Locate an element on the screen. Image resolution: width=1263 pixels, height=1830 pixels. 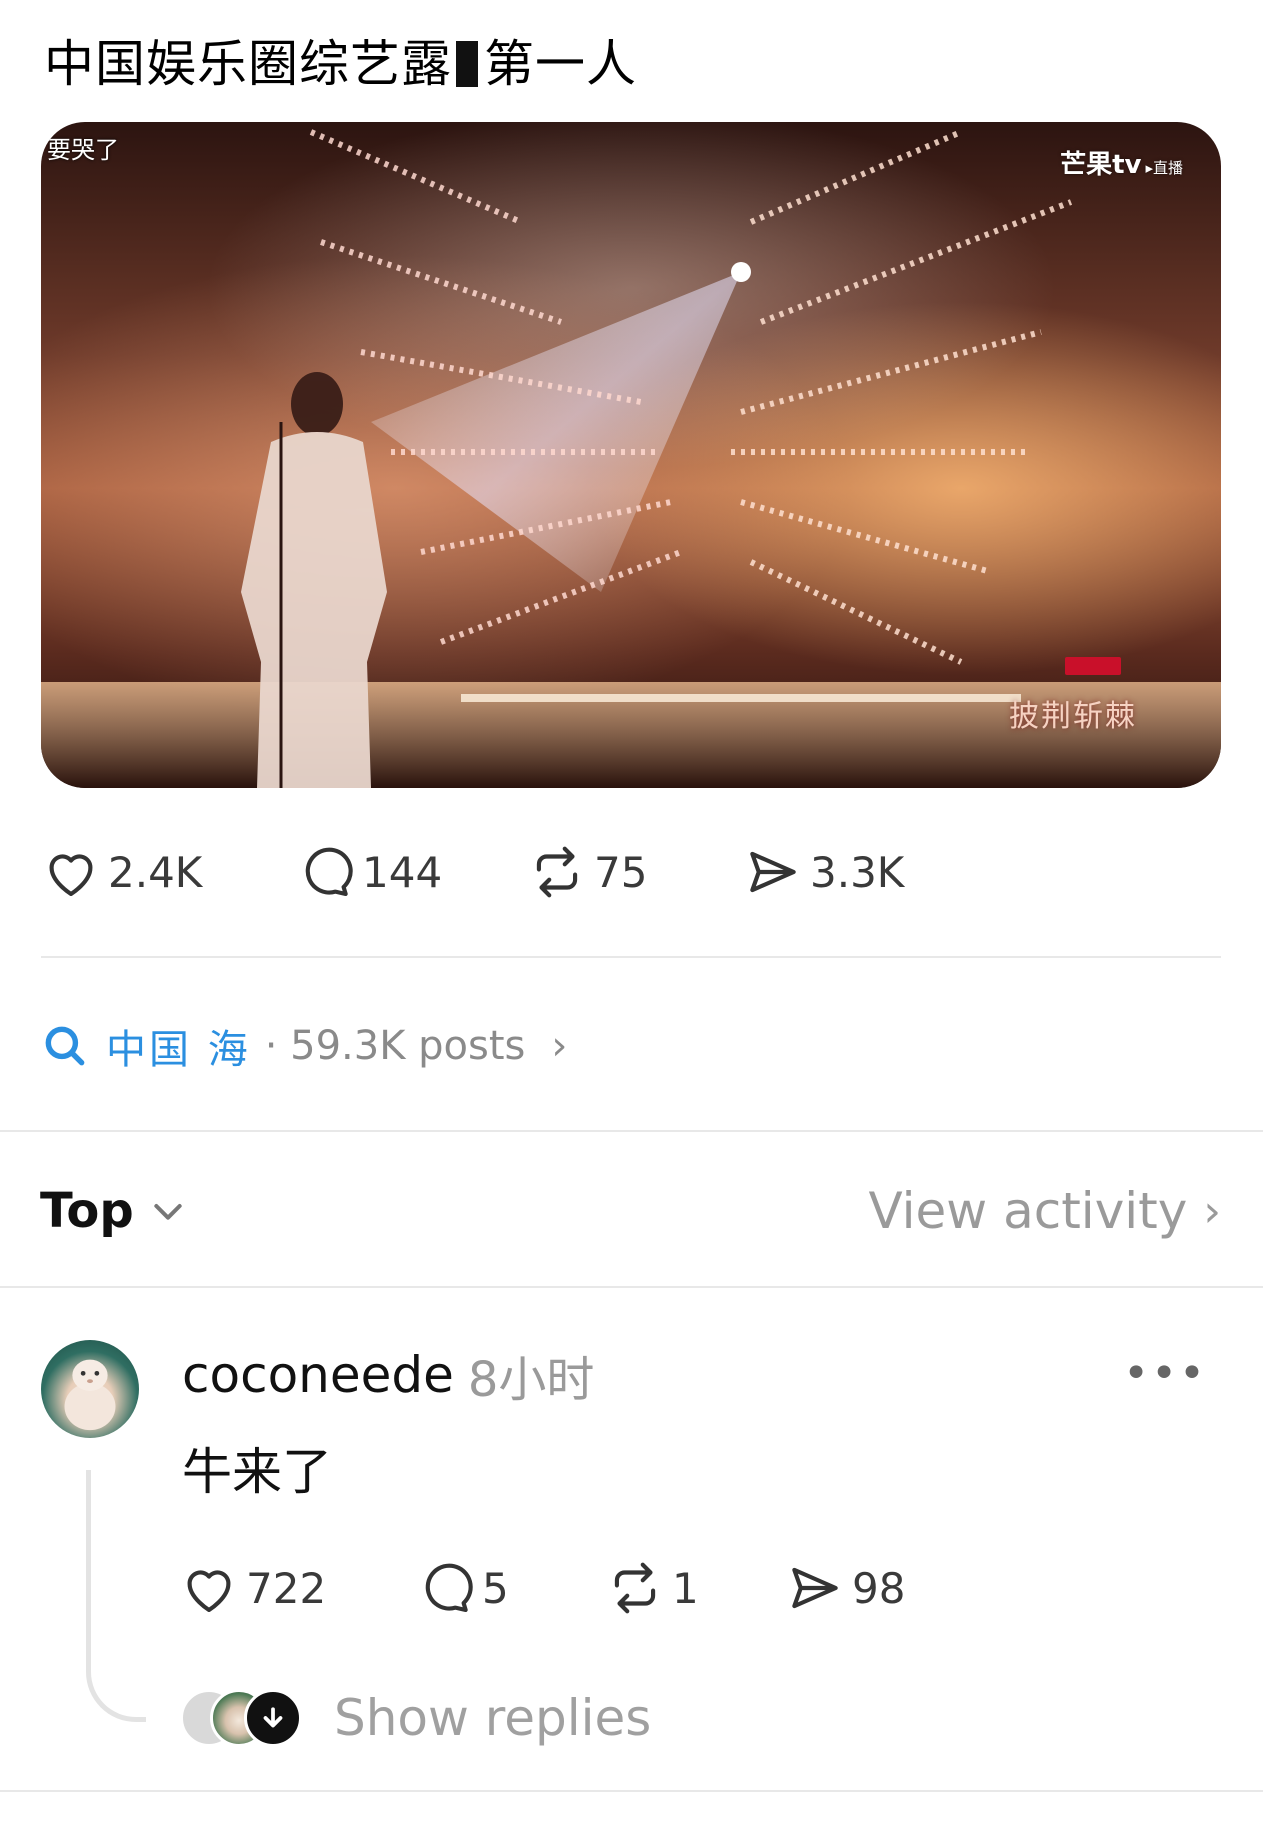
reply-comment-button: 5 is located at coordinates (461, 1588).